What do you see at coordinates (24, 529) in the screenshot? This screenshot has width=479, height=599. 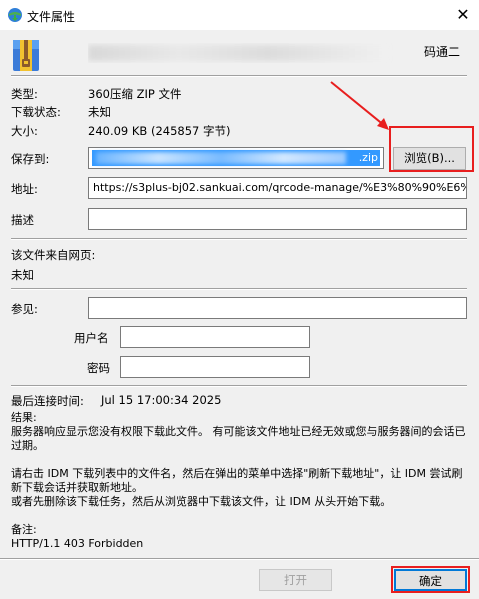 I see `note-label: 备注:` at bounding box center [24, 529].